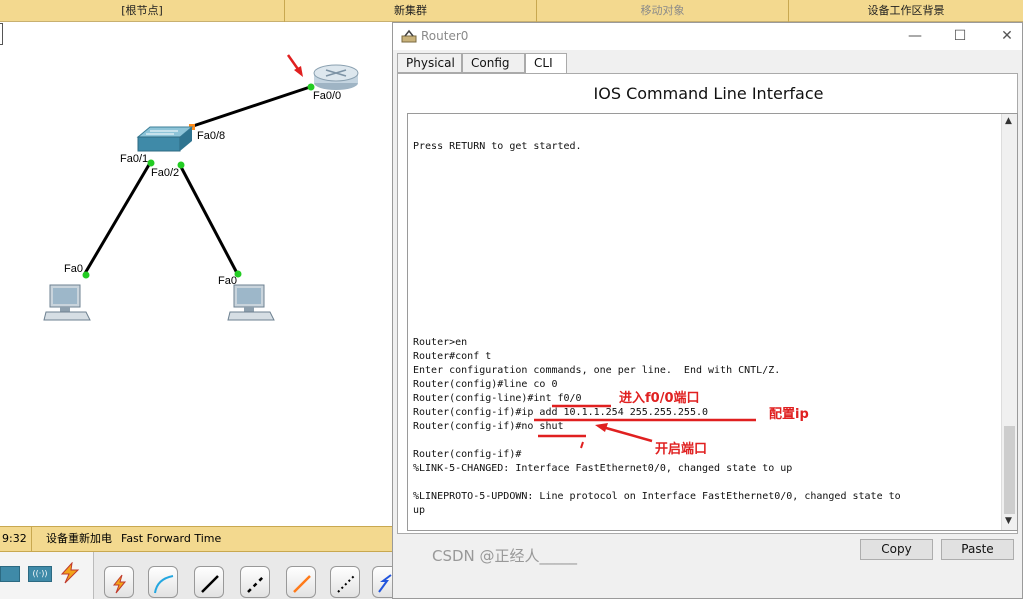  Describe the element at coordinates (546, 63) in the screenshot. I see `tab-cli: CLI` at that location.